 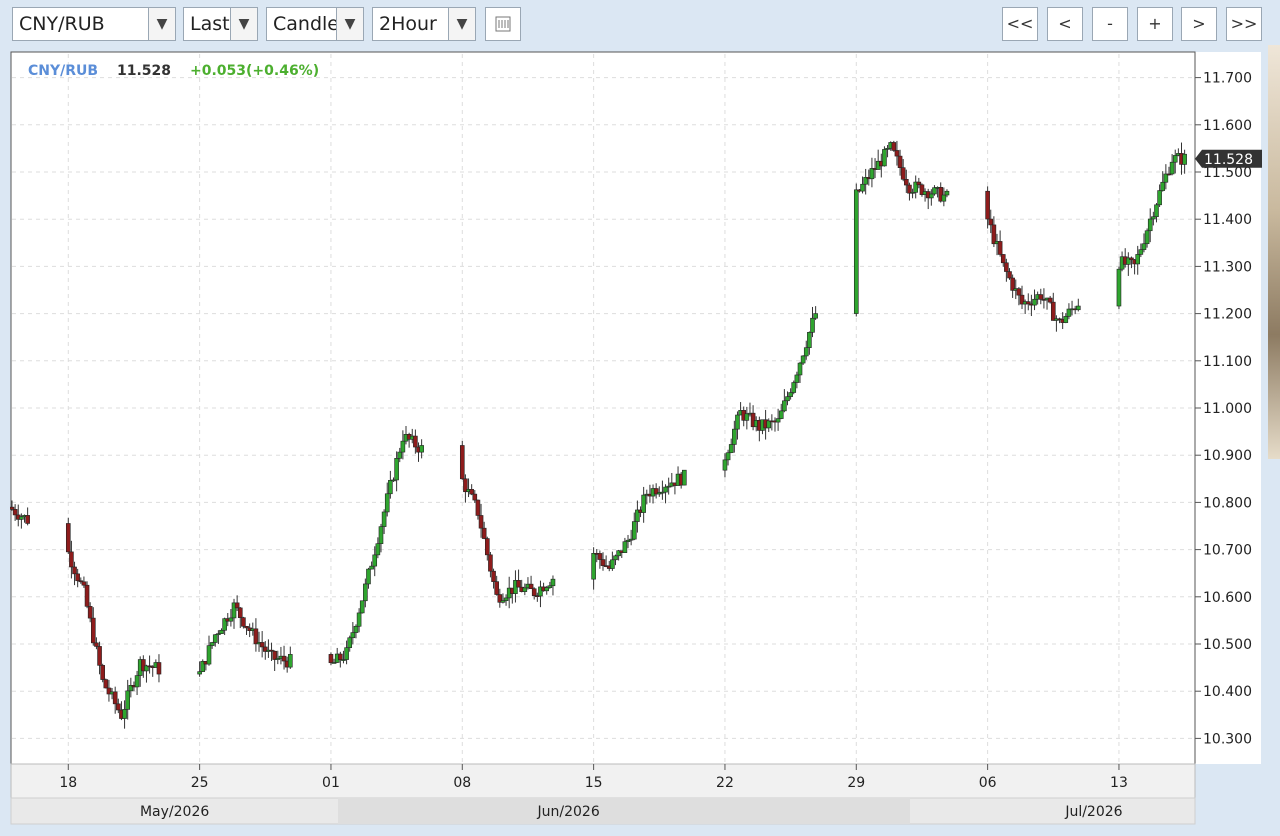 What do you see at coordinates (1227, 409) in the screenshot?
I see `y-tick-label: 11.000` at bounding box center [1227, 409].